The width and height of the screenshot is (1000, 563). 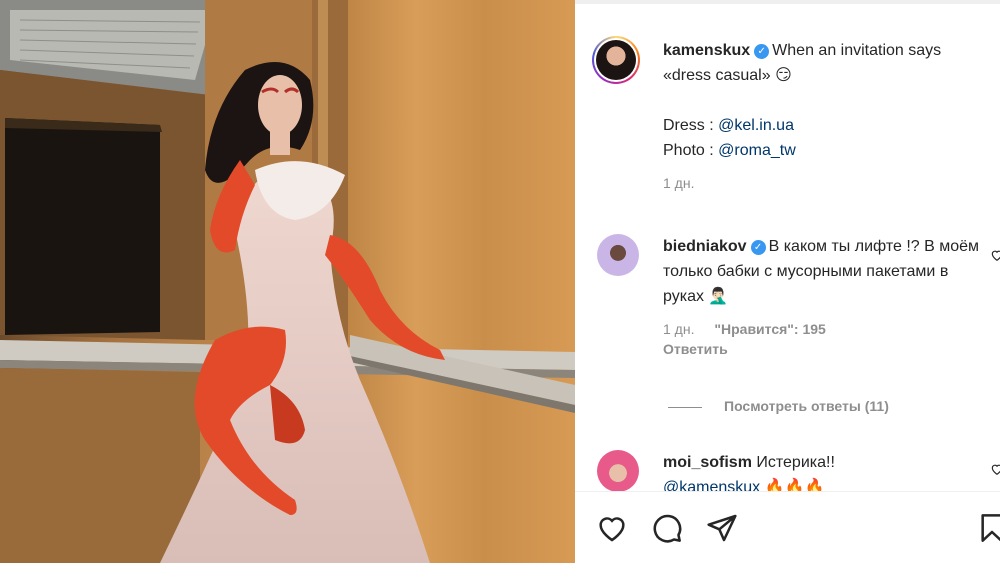 I want to click on view-replies-label: Посмотреть ответы (11), so click(x=806, y=406).